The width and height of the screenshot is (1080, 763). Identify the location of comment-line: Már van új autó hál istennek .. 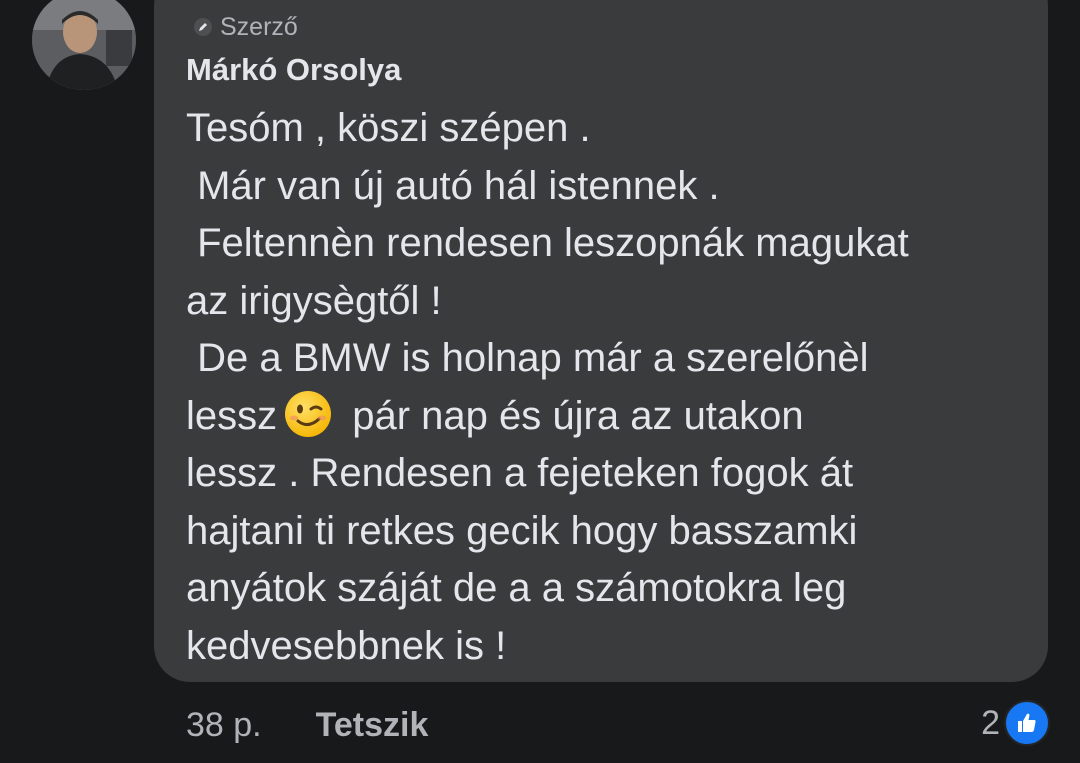
(453, 185).